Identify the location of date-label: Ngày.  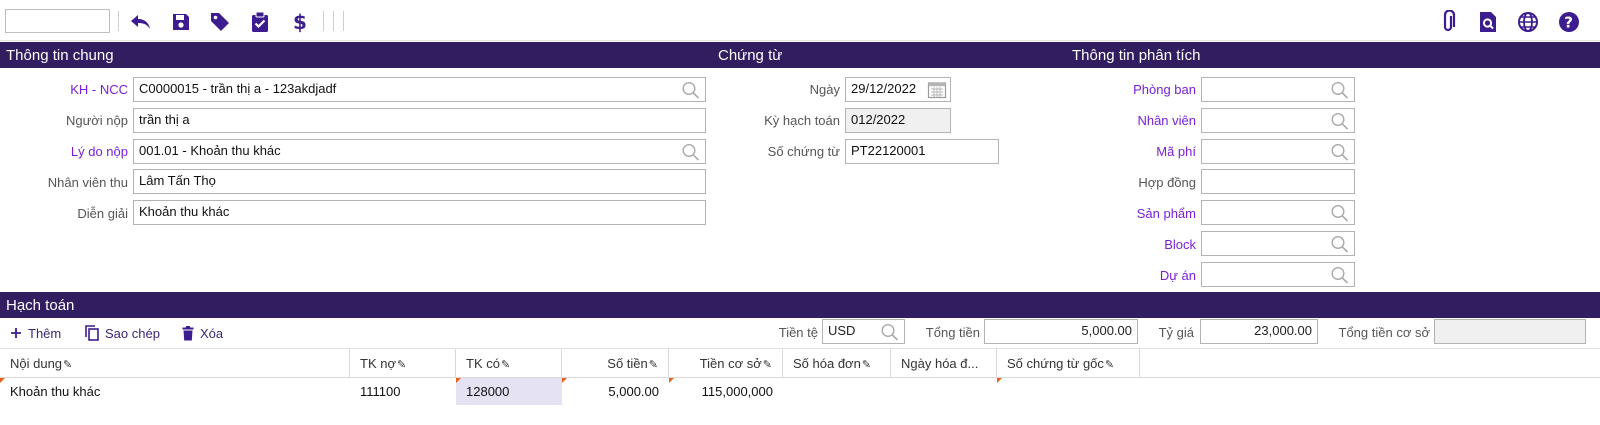
(824, 89).